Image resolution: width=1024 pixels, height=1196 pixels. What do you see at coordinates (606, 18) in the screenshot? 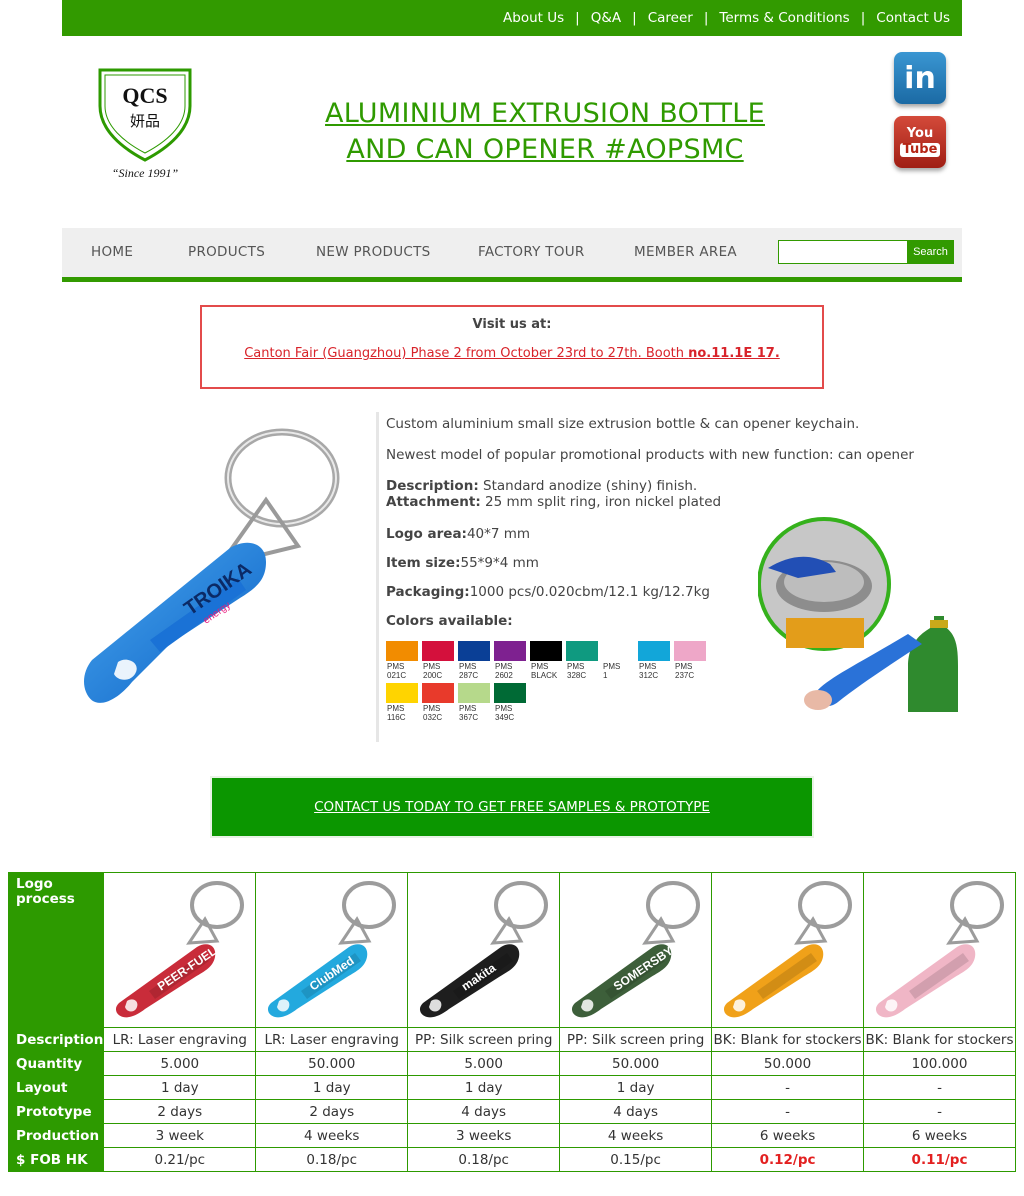
I see `top-link-qa: Q&A` at bounding box center [606, 18].